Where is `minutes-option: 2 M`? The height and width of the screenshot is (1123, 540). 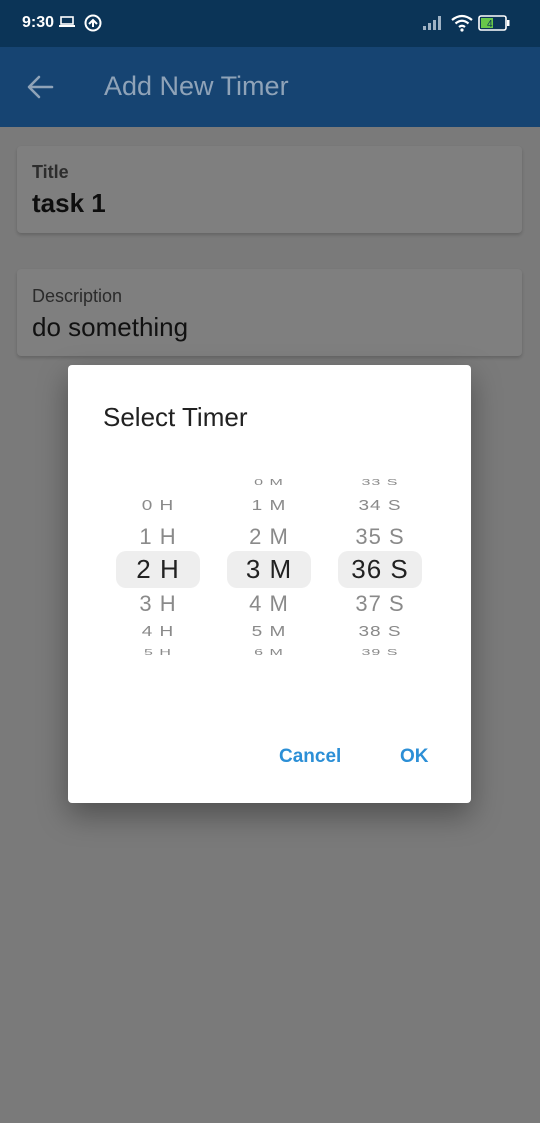
minutes-option: 2 M is located at coordinates (269, 537).